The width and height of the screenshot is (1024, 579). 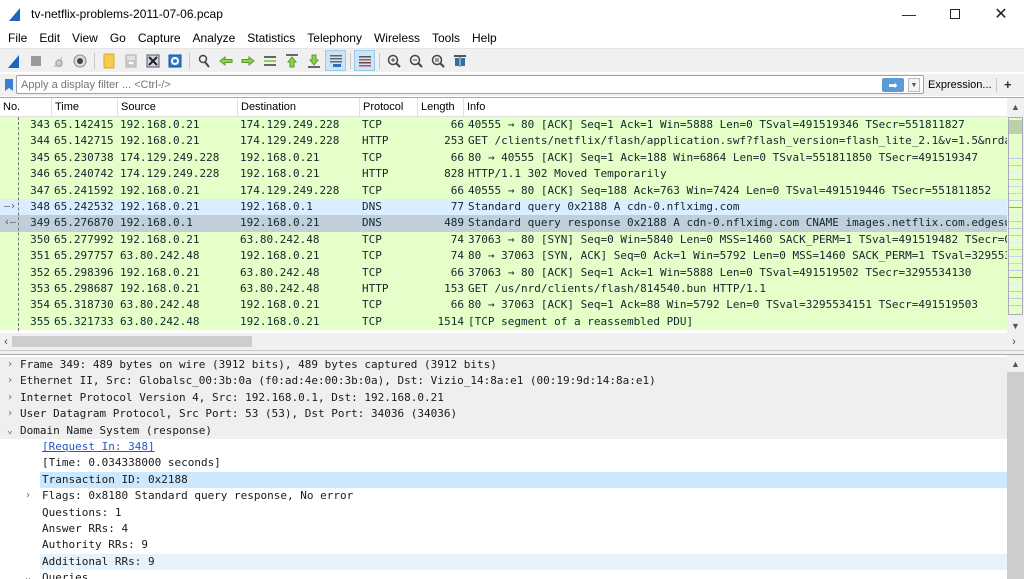 What do you see at coordinates (247, 60) in the screenshot?
I see `go-forward-button` at bounding box center [247, 60].